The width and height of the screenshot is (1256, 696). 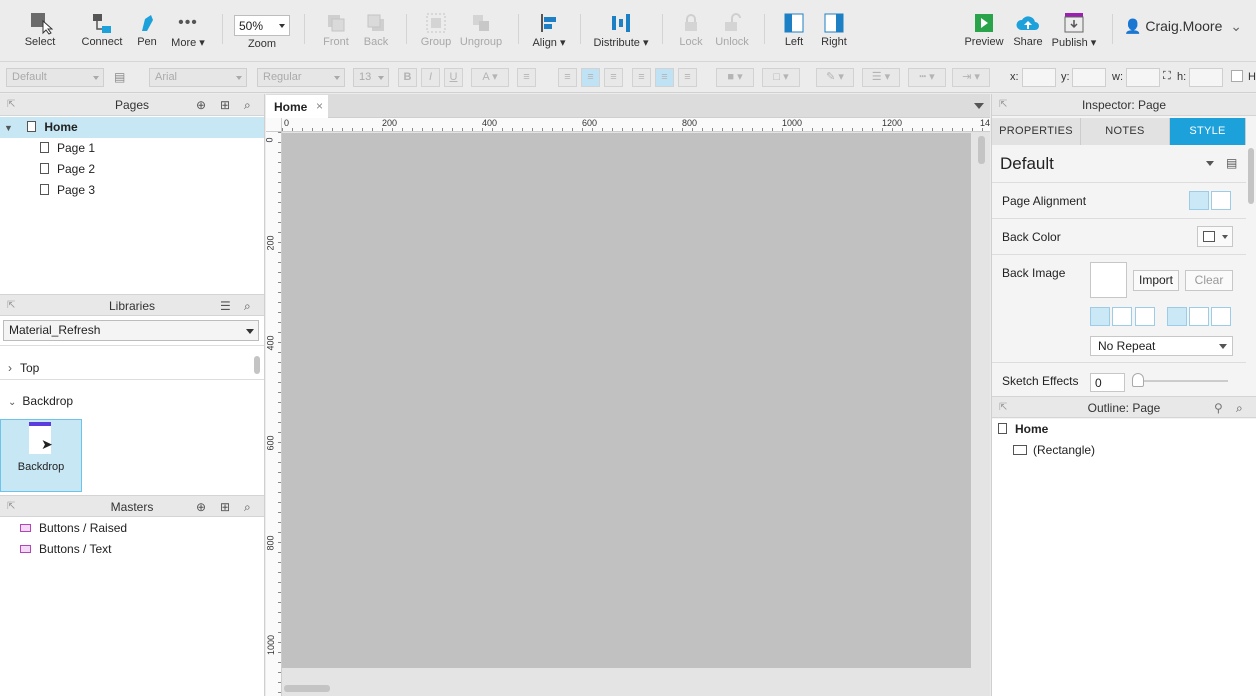 I want to click on tab-notes: NOTES, so click(x=1125, y=131).